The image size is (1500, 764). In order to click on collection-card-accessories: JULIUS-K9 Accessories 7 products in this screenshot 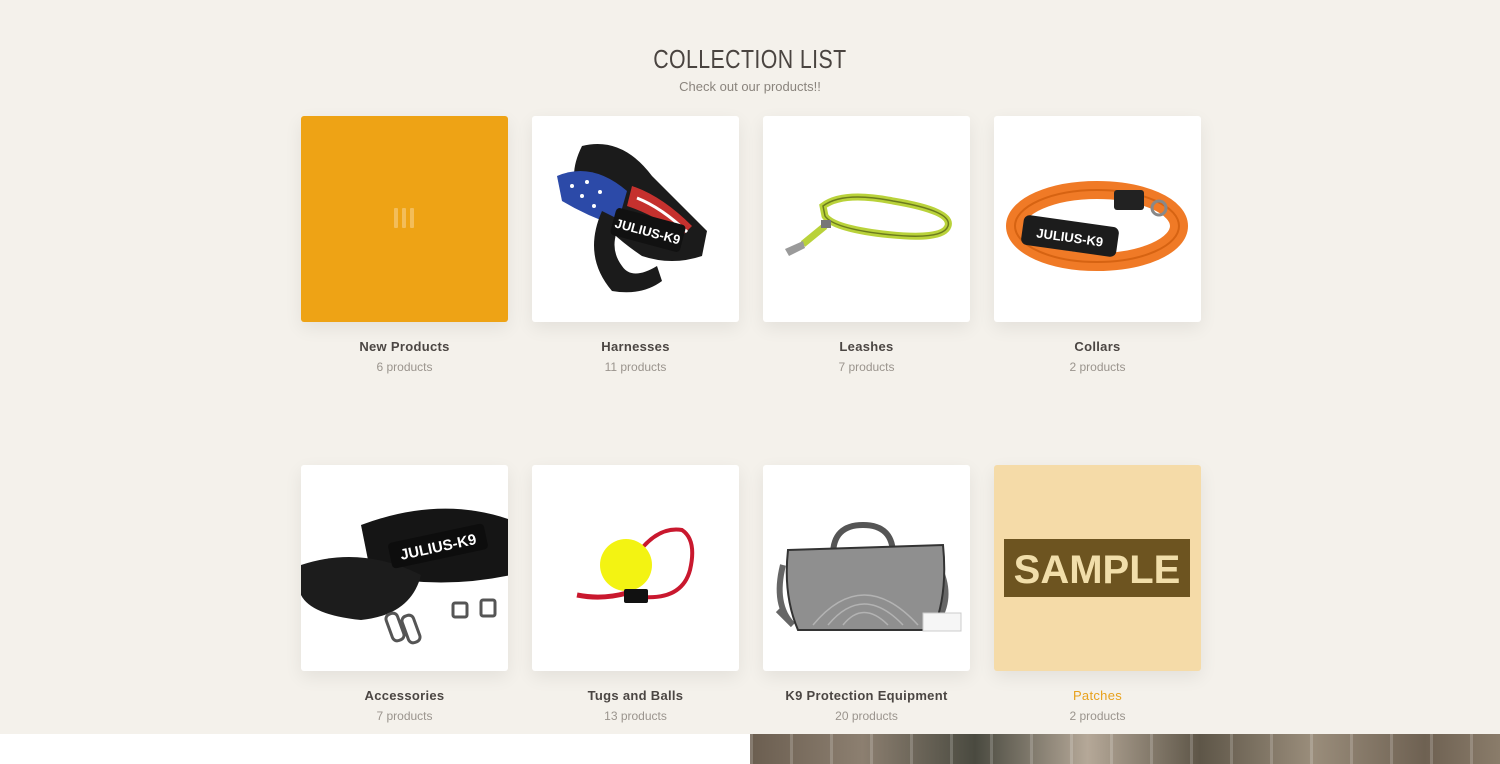, I will do `click(404, 594)`.